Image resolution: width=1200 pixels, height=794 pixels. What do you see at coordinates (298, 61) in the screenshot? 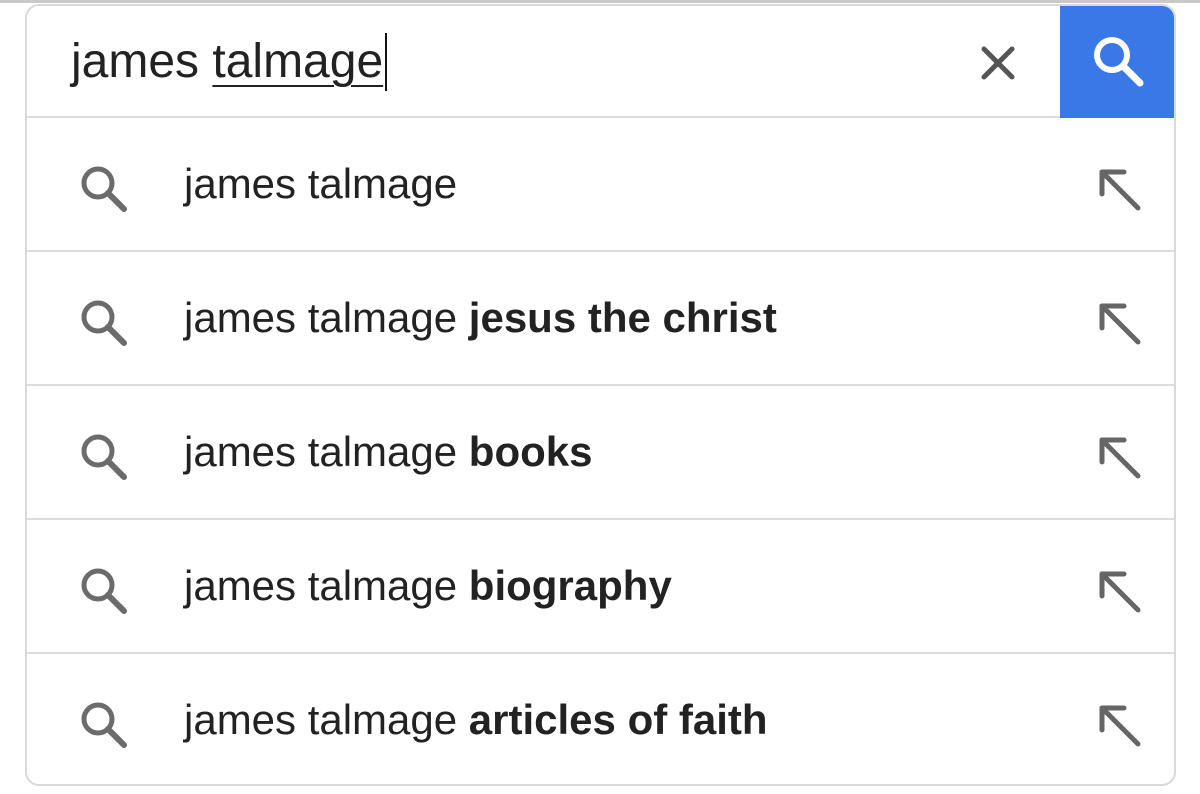
I see `query-composing-text: talmage` at bounding box center [298, 61].